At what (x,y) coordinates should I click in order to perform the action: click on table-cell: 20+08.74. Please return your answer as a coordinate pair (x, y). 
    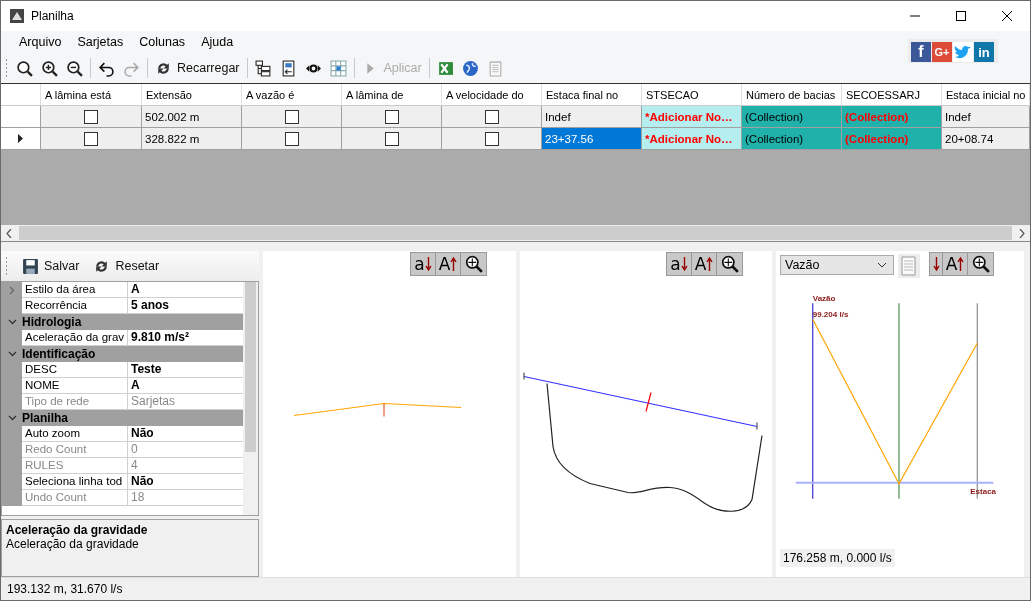
    Looking at the image, I should click on (986, 139).